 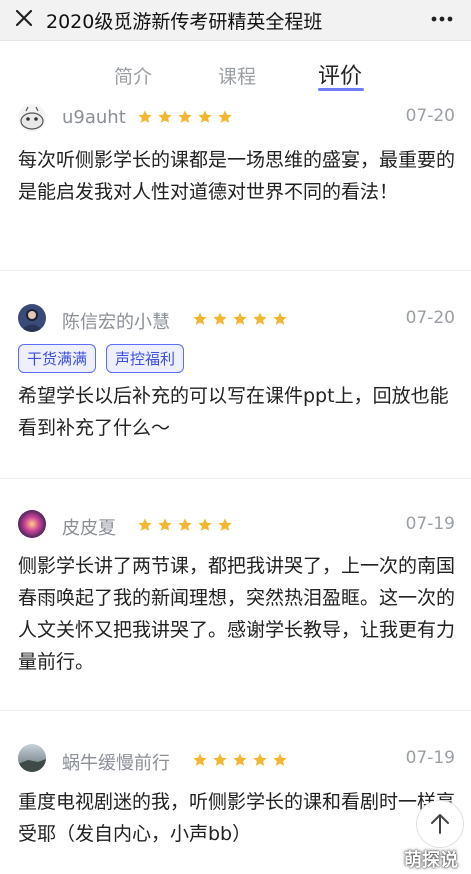 What do you see at coordinates (94, 117) in the screenshot?
I see `user-name: u9auht` at bounding box center [94, 117].